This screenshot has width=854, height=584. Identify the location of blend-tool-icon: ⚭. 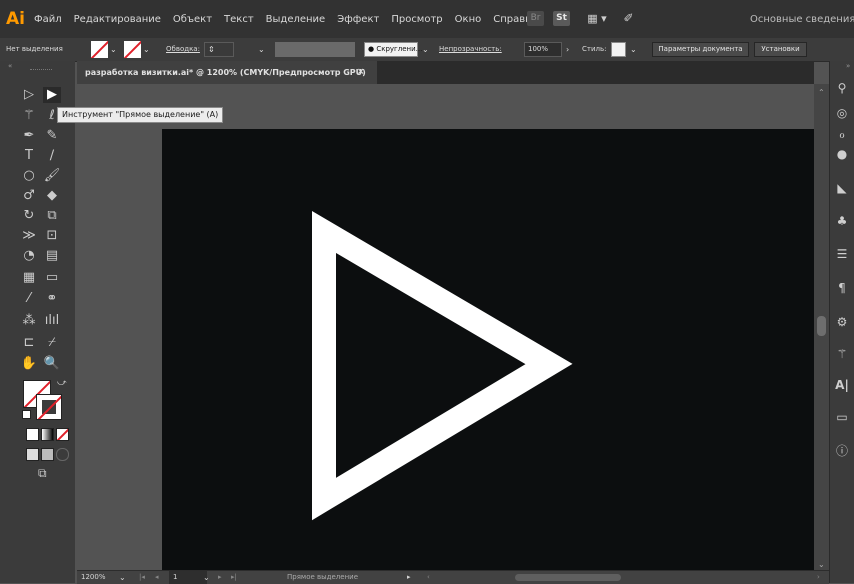
(52, 299).